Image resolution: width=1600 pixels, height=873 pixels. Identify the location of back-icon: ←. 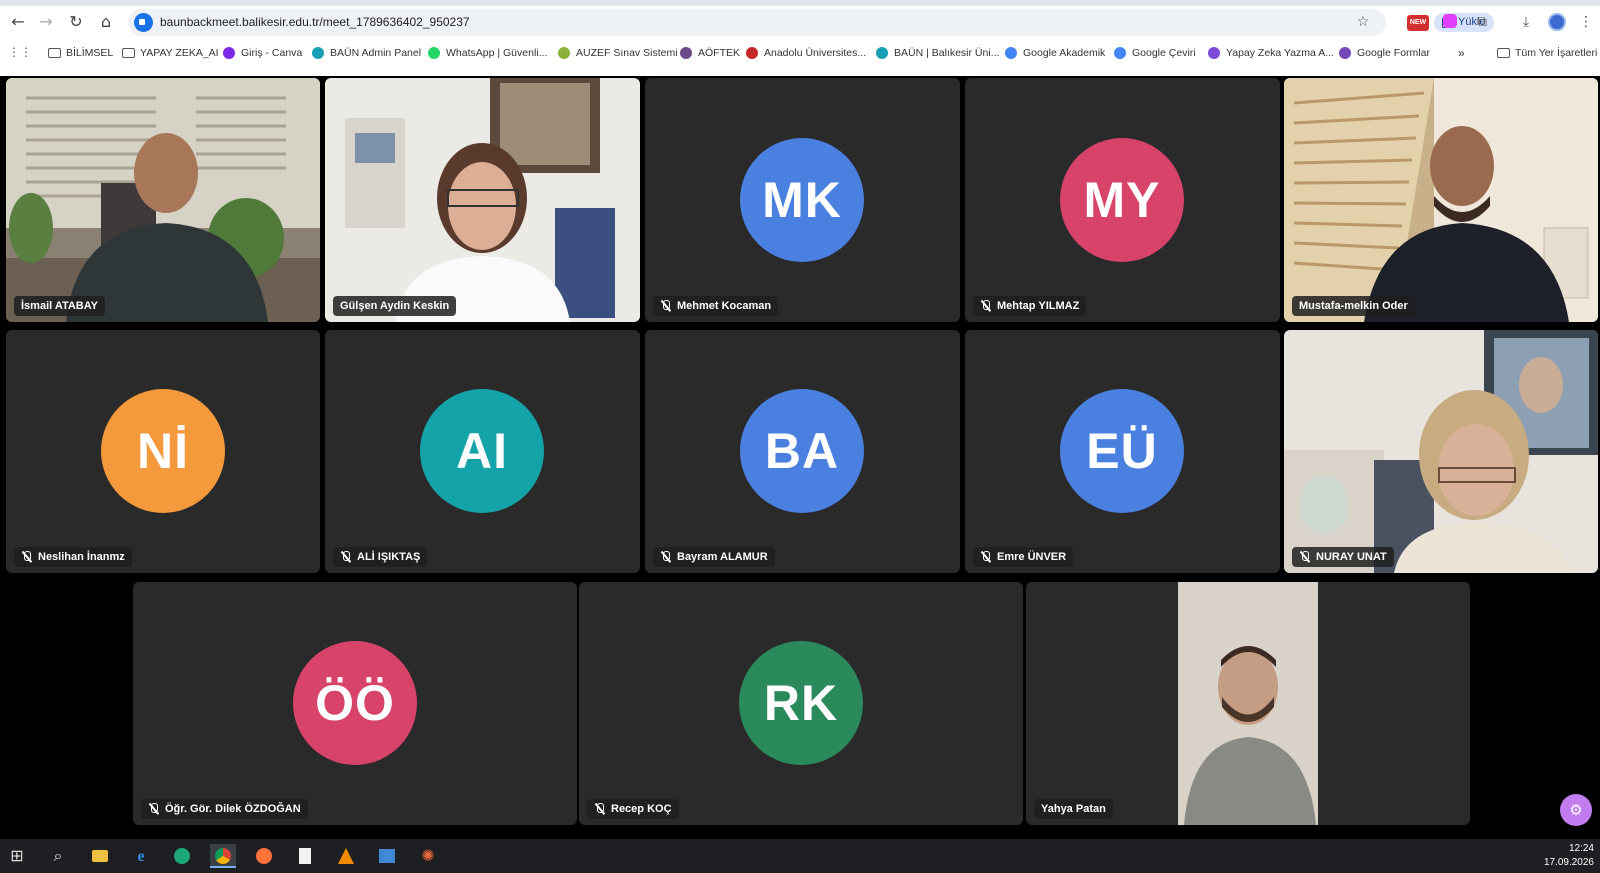
(18, 22).